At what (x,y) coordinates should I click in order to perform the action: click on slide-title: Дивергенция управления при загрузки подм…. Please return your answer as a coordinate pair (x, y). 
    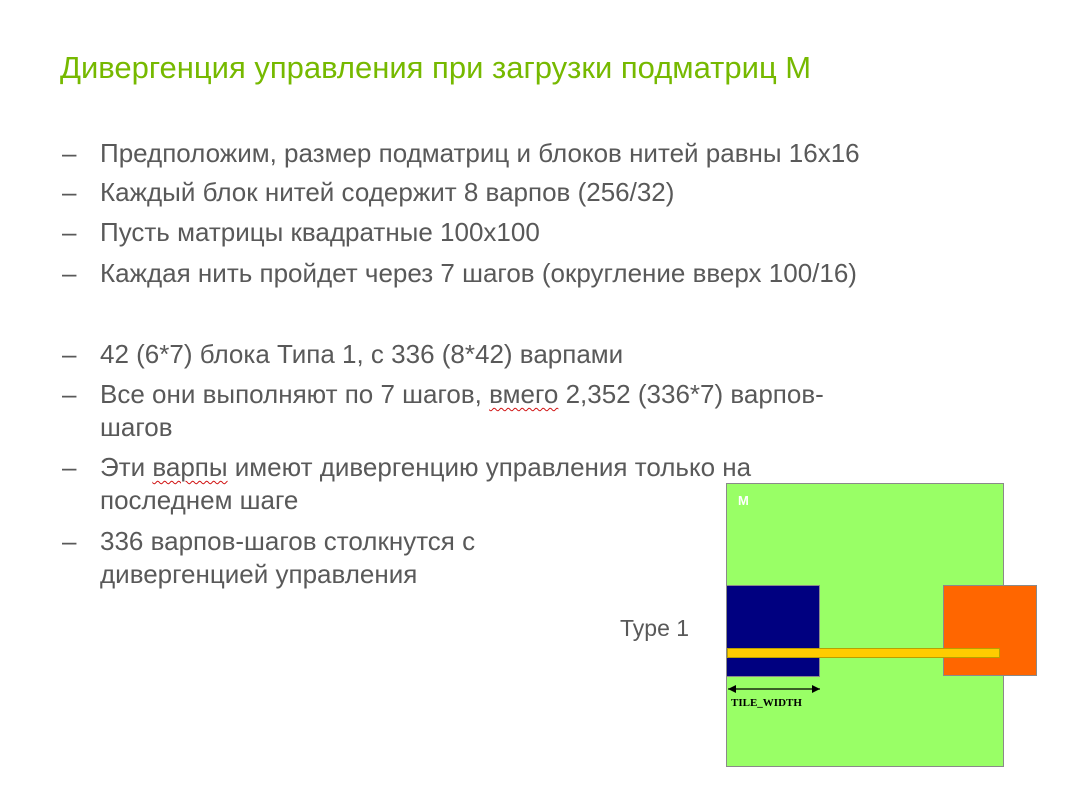
    Looking at the image, I should click on (436, 67).